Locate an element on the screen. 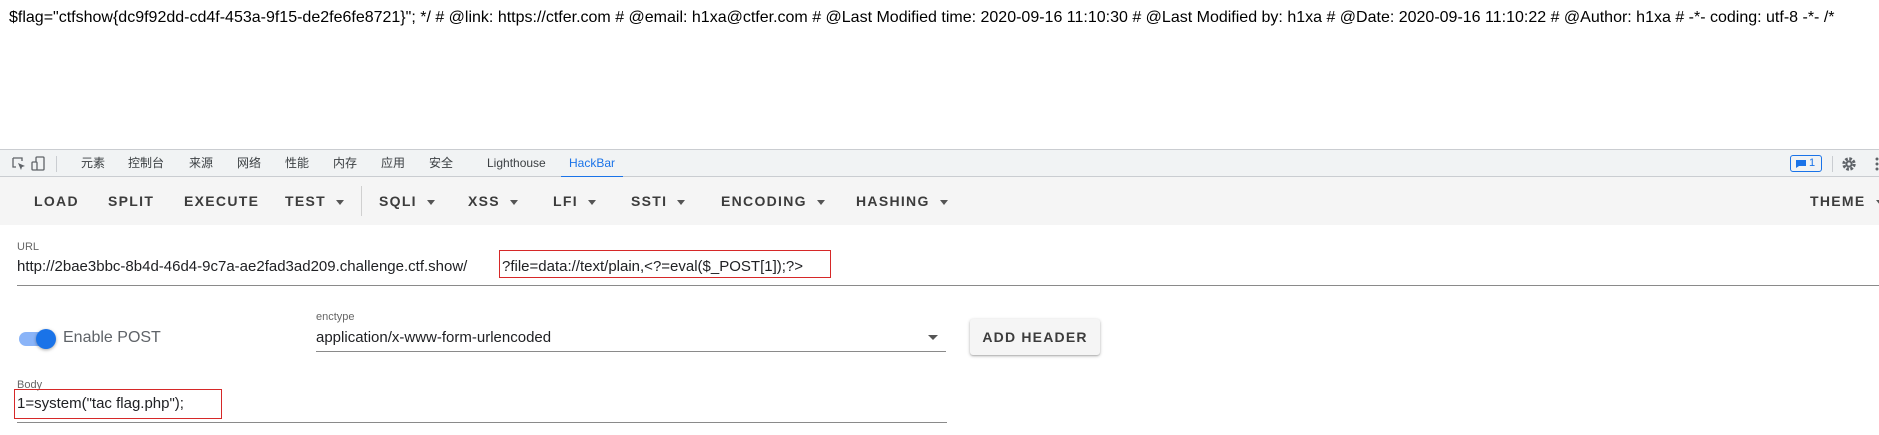  more-options-icon is located at coordinates (1873, 164).